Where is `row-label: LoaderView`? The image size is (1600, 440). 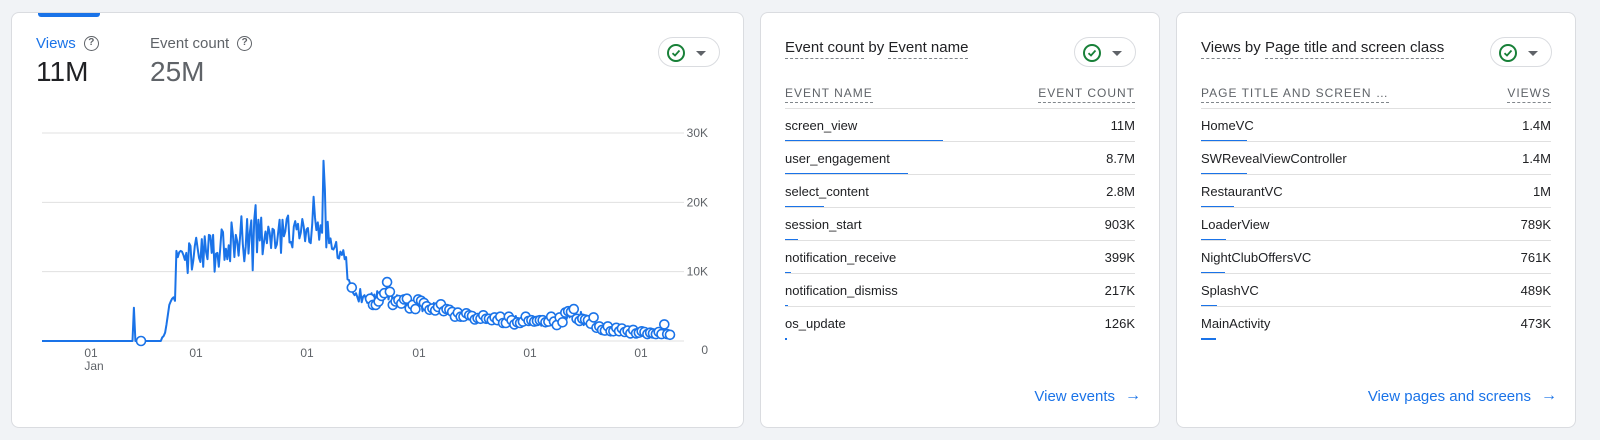 row-label: LoaderView is located at coordinates (1235, 224).